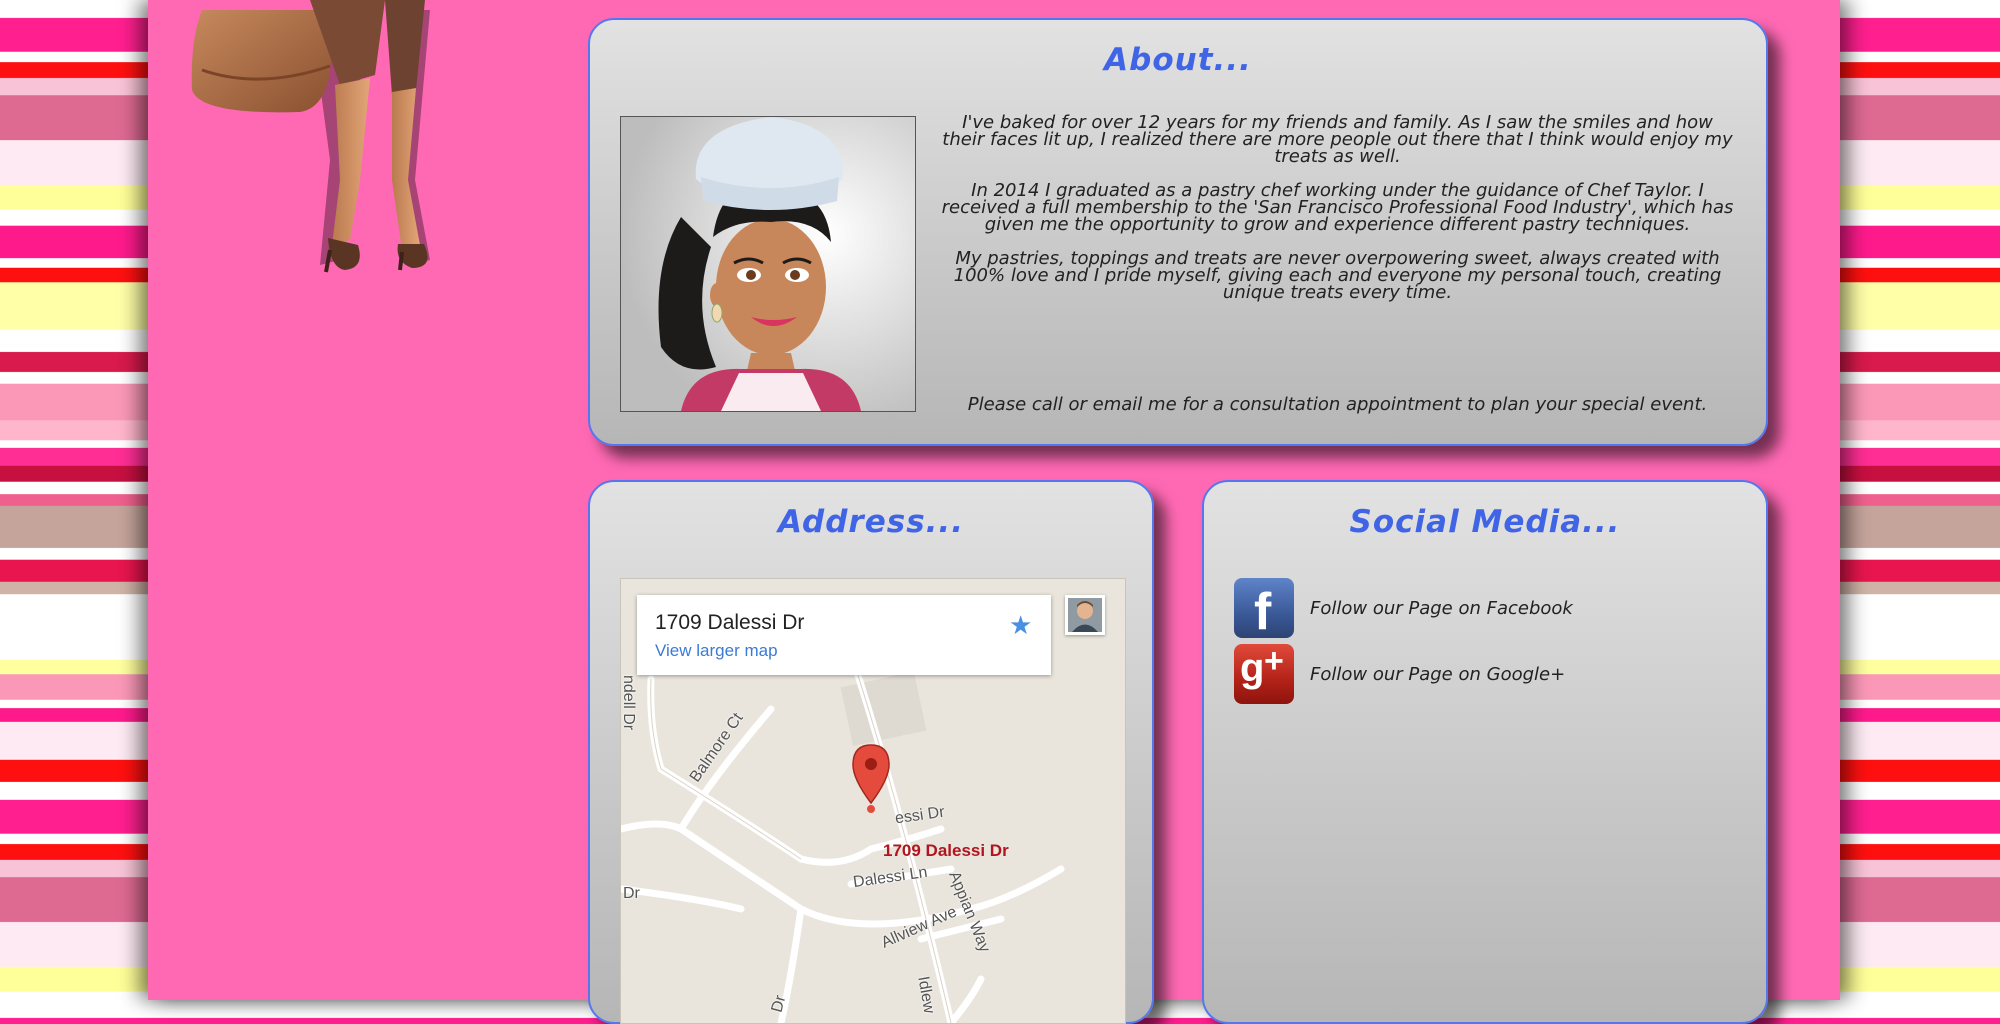 This screenshot has width=2000, height=1024. I want to click on facebook-link: f Follow our Page on Facebook, so click(1403, 608).